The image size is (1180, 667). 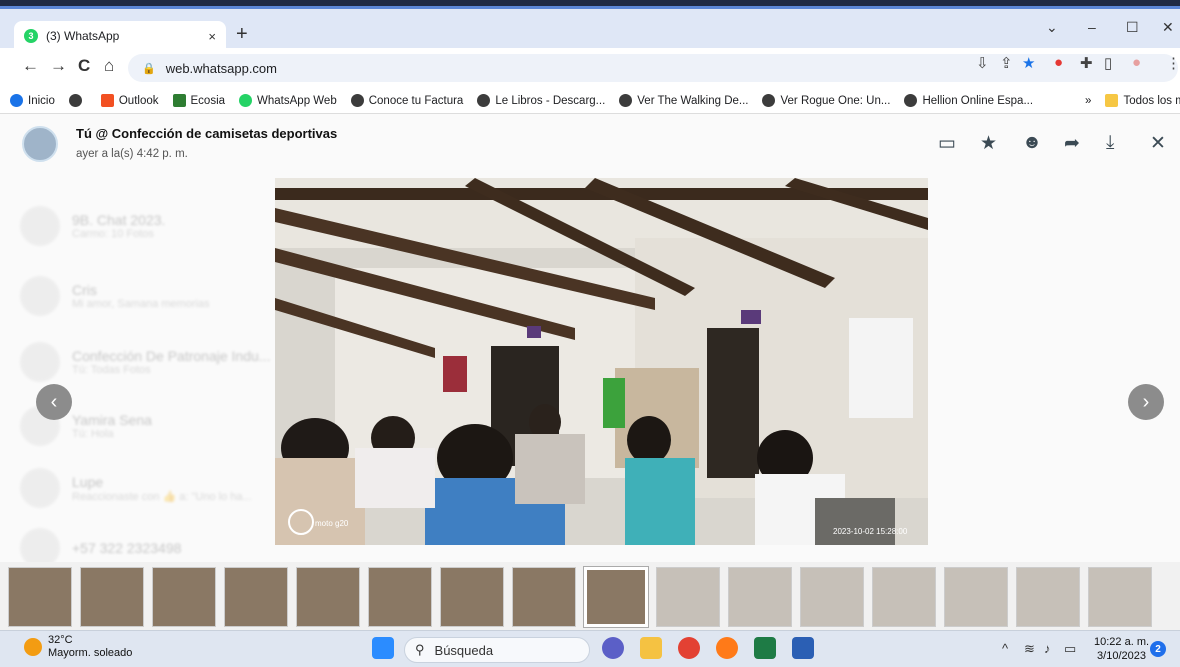 What do you see at coordinates (1070, 649) in the screenshot?
I see `battery-icon: ▭` at bounding box center [1070, 649].